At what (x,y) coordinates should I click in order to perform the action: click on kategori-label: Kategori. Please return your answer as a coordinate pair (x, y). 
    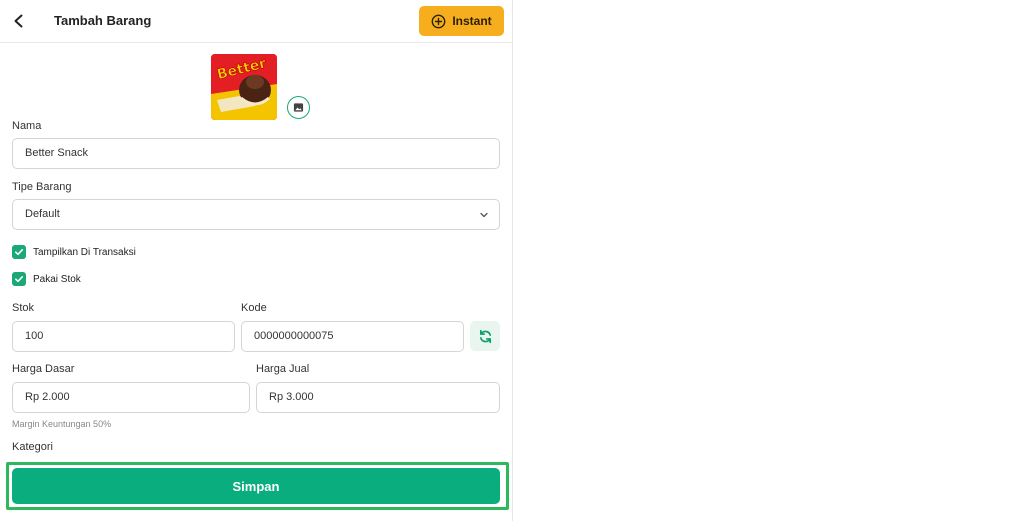
    Looking at the image, I should click on (32, 447).